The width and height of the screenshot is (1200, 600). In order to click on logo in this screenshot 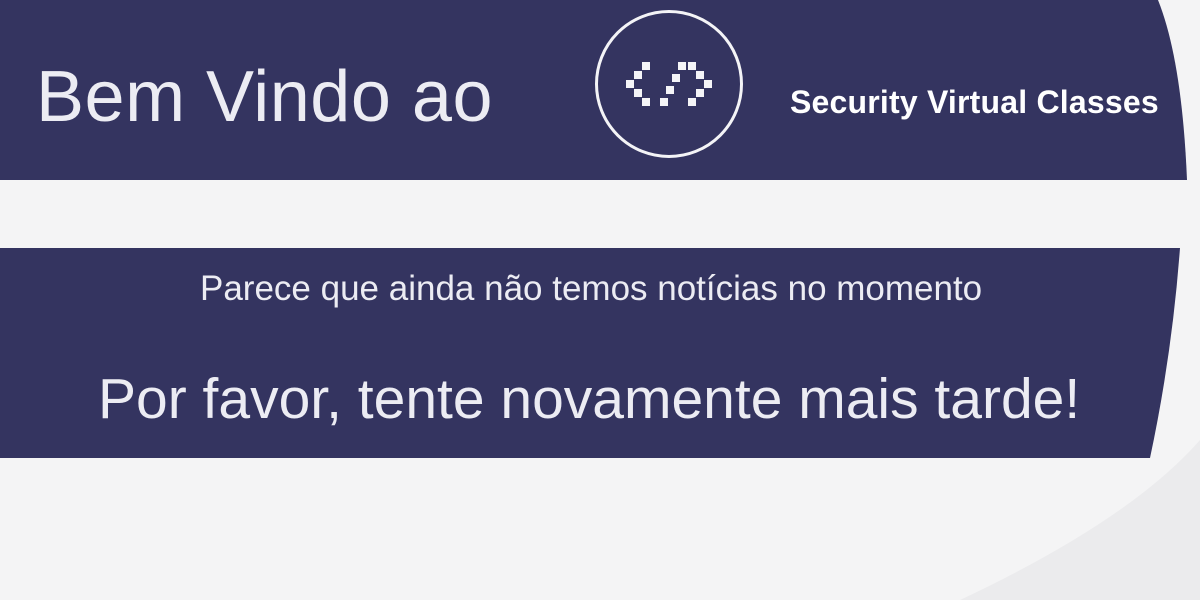, I will do `click(669, 84)`.